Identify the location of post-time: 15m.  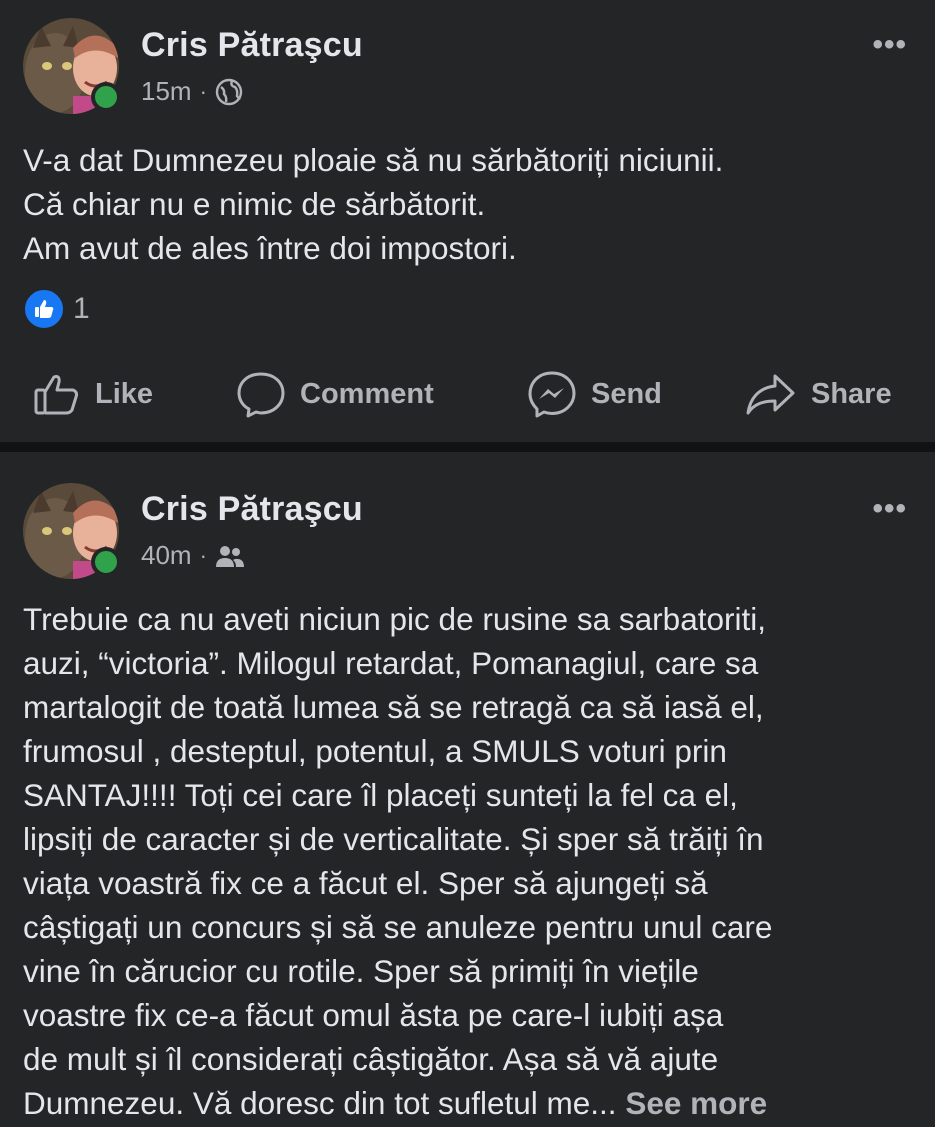
(166, 91).